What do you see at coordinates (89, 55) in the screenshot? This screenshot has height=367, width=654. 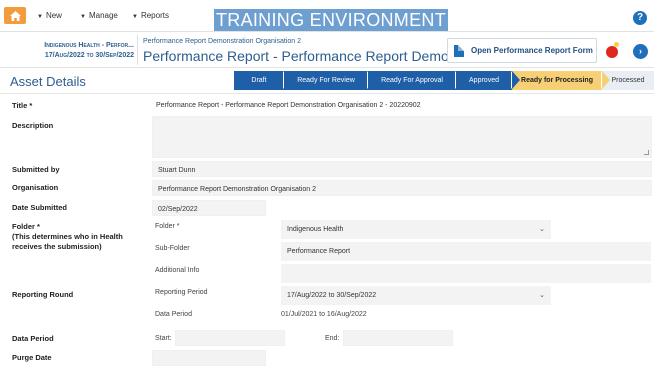 I see `breadcrumb-period: 17/Aug/2022 to 30/Sep/2022` at bounding box center [89, 55].